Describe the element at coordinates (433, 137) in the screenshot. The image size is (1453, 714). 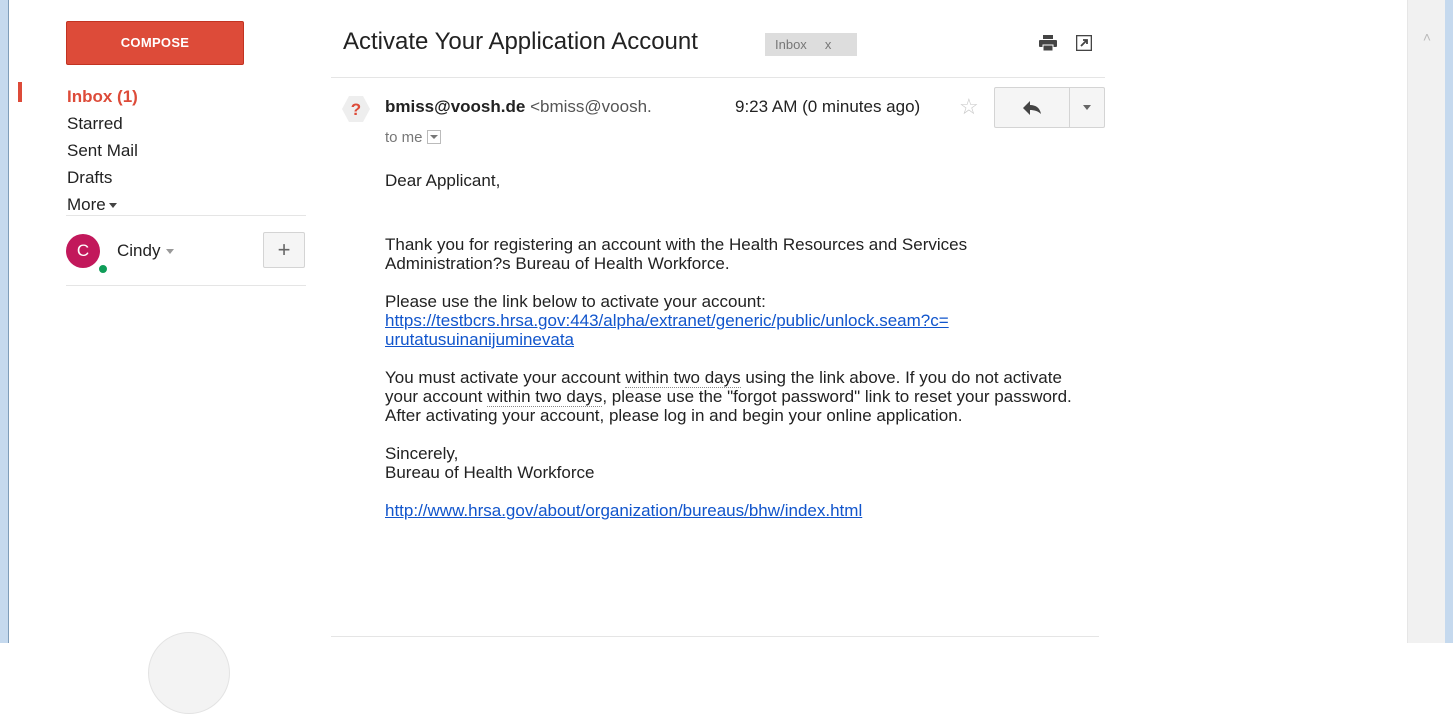
I see `show-details-icon` at that location.